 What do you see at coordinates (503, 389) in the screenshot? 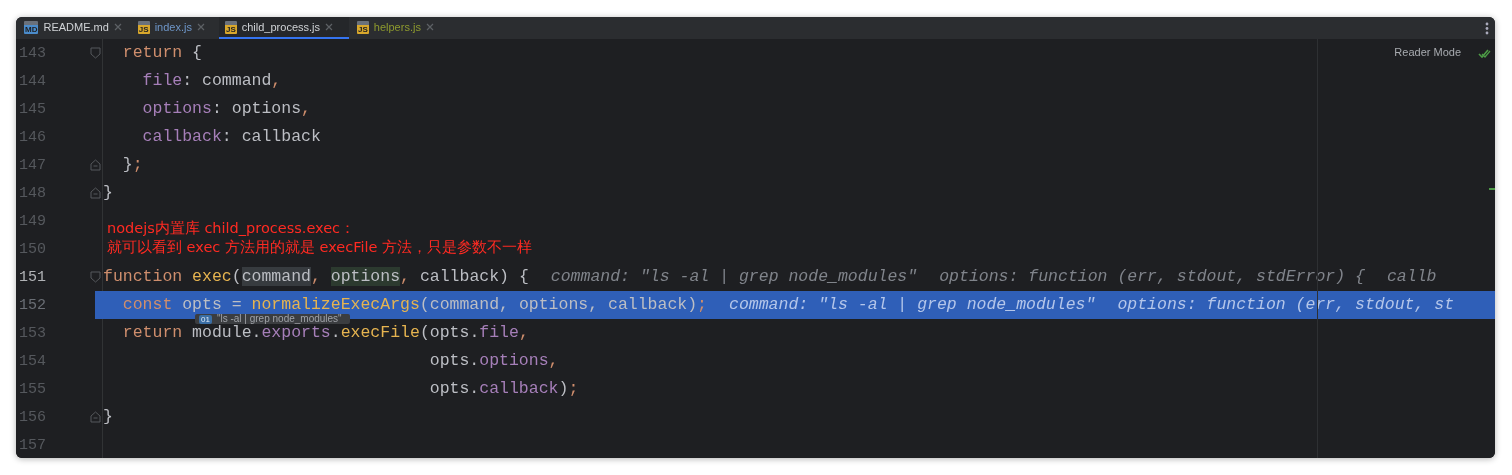
I see `code-line: opts.callback);` at bounding box center [503, 389].